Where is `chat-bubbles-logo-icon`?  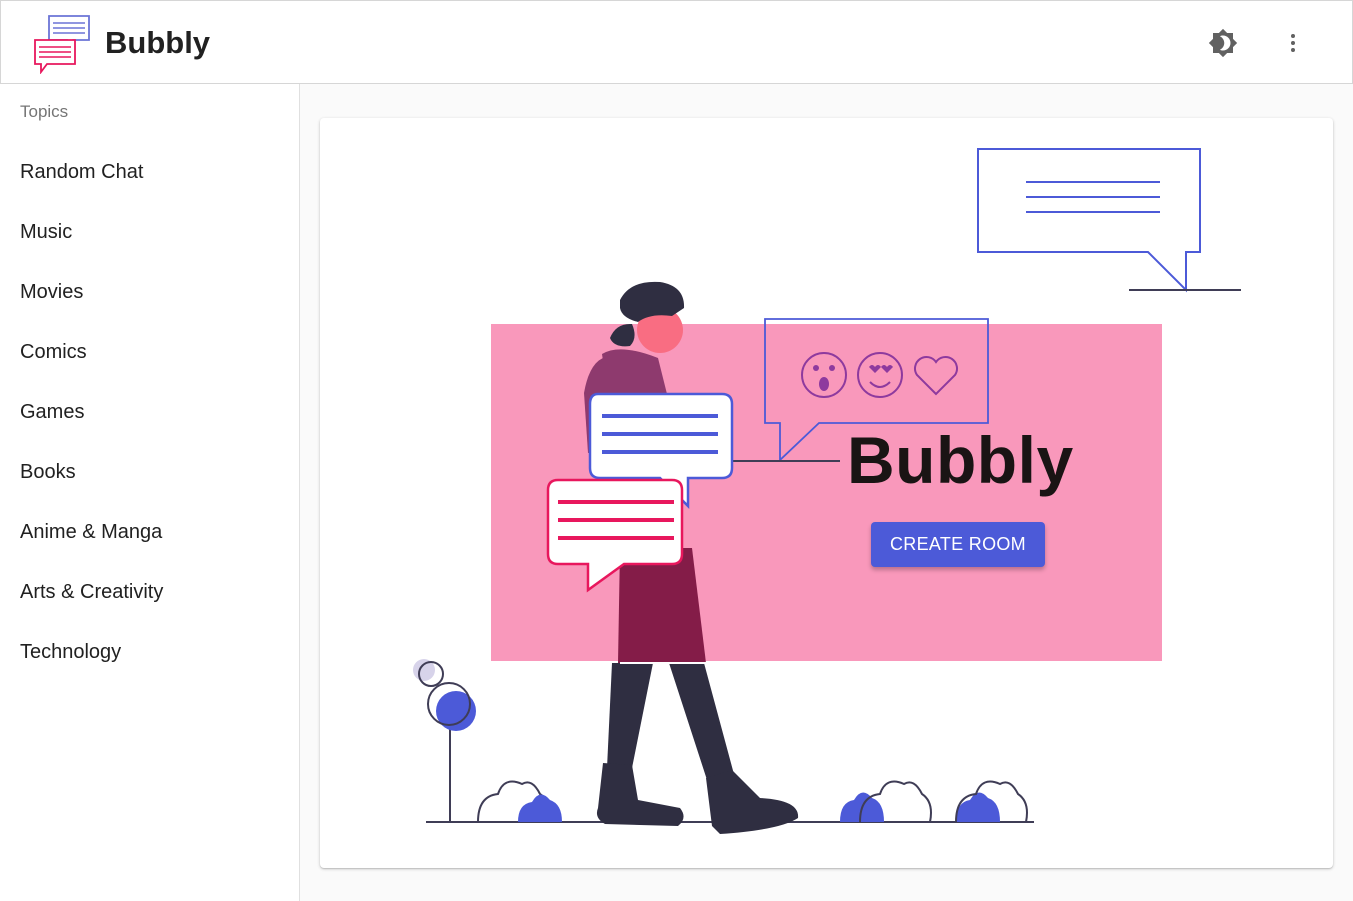 chat-bubbles-logo-icon is located at coordinates (62, 44).